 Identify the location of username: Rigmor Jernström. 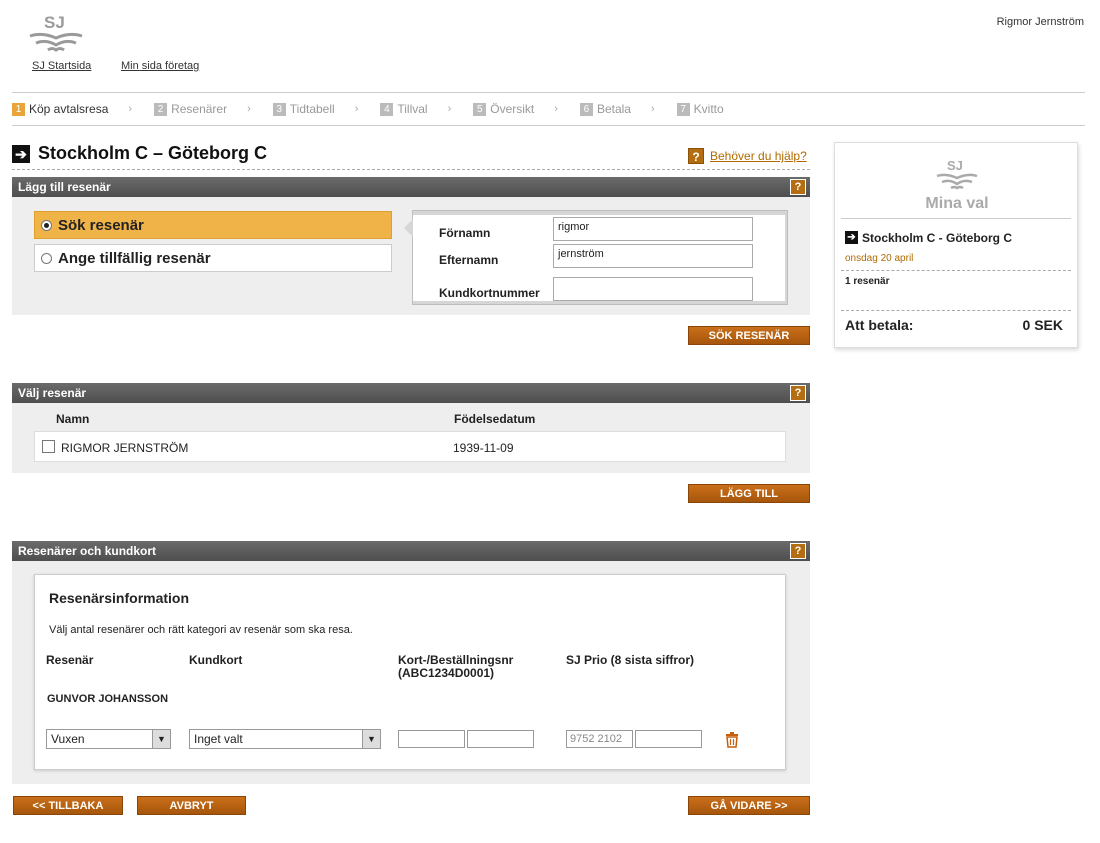
(1040, 22).